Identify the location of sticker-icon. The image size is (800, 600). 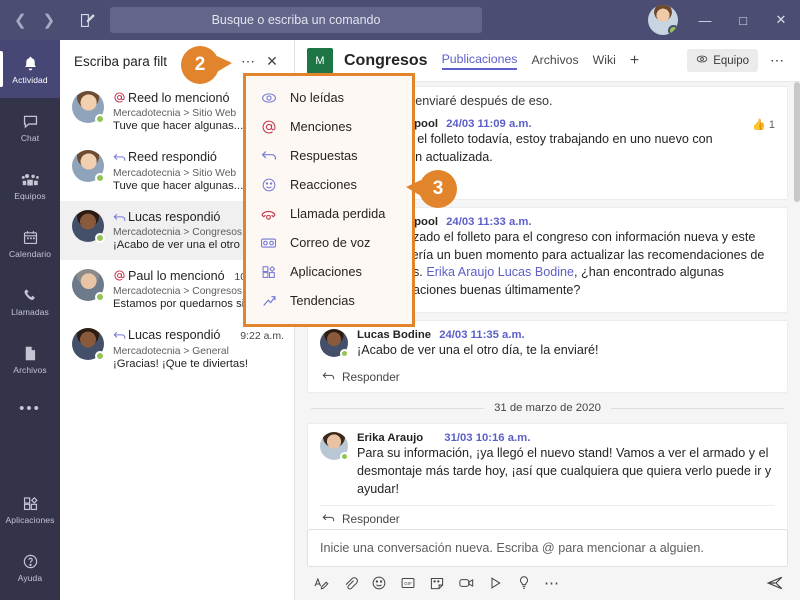
(437, 583).